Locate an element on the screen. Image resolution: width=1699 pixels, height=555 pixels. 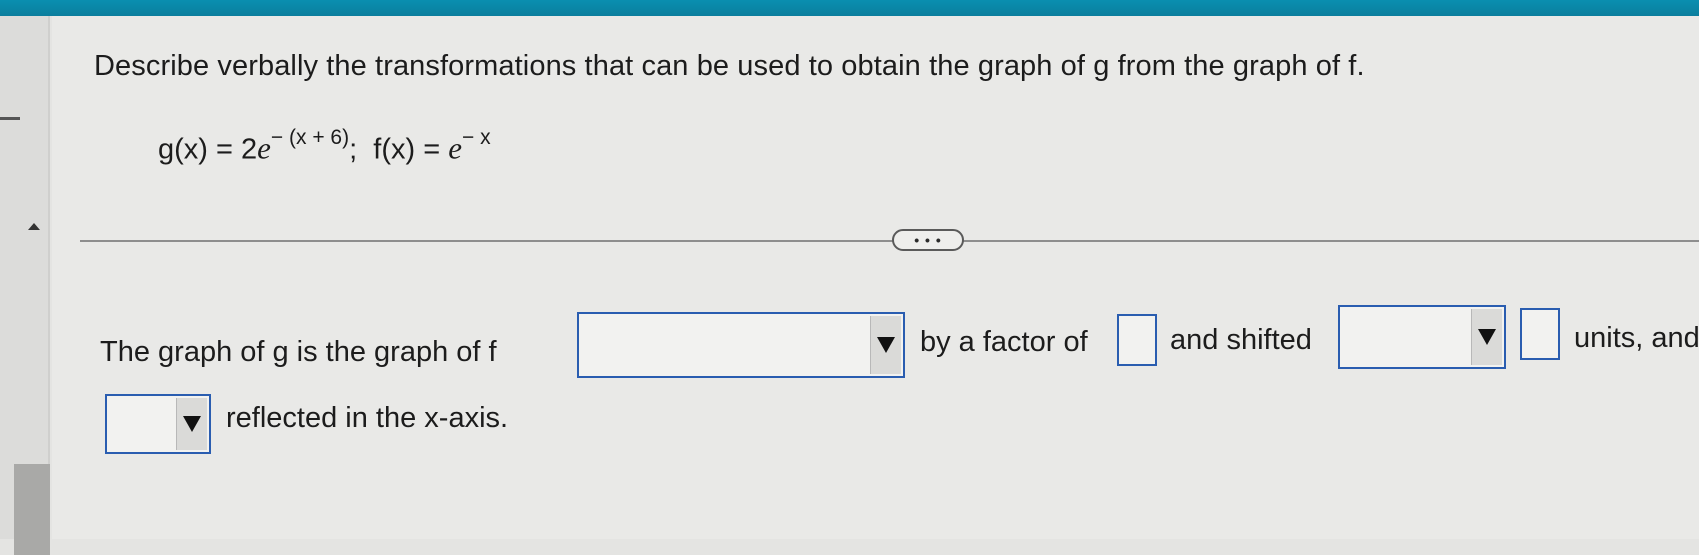
rail-marker is located at coordinates (10, 118).